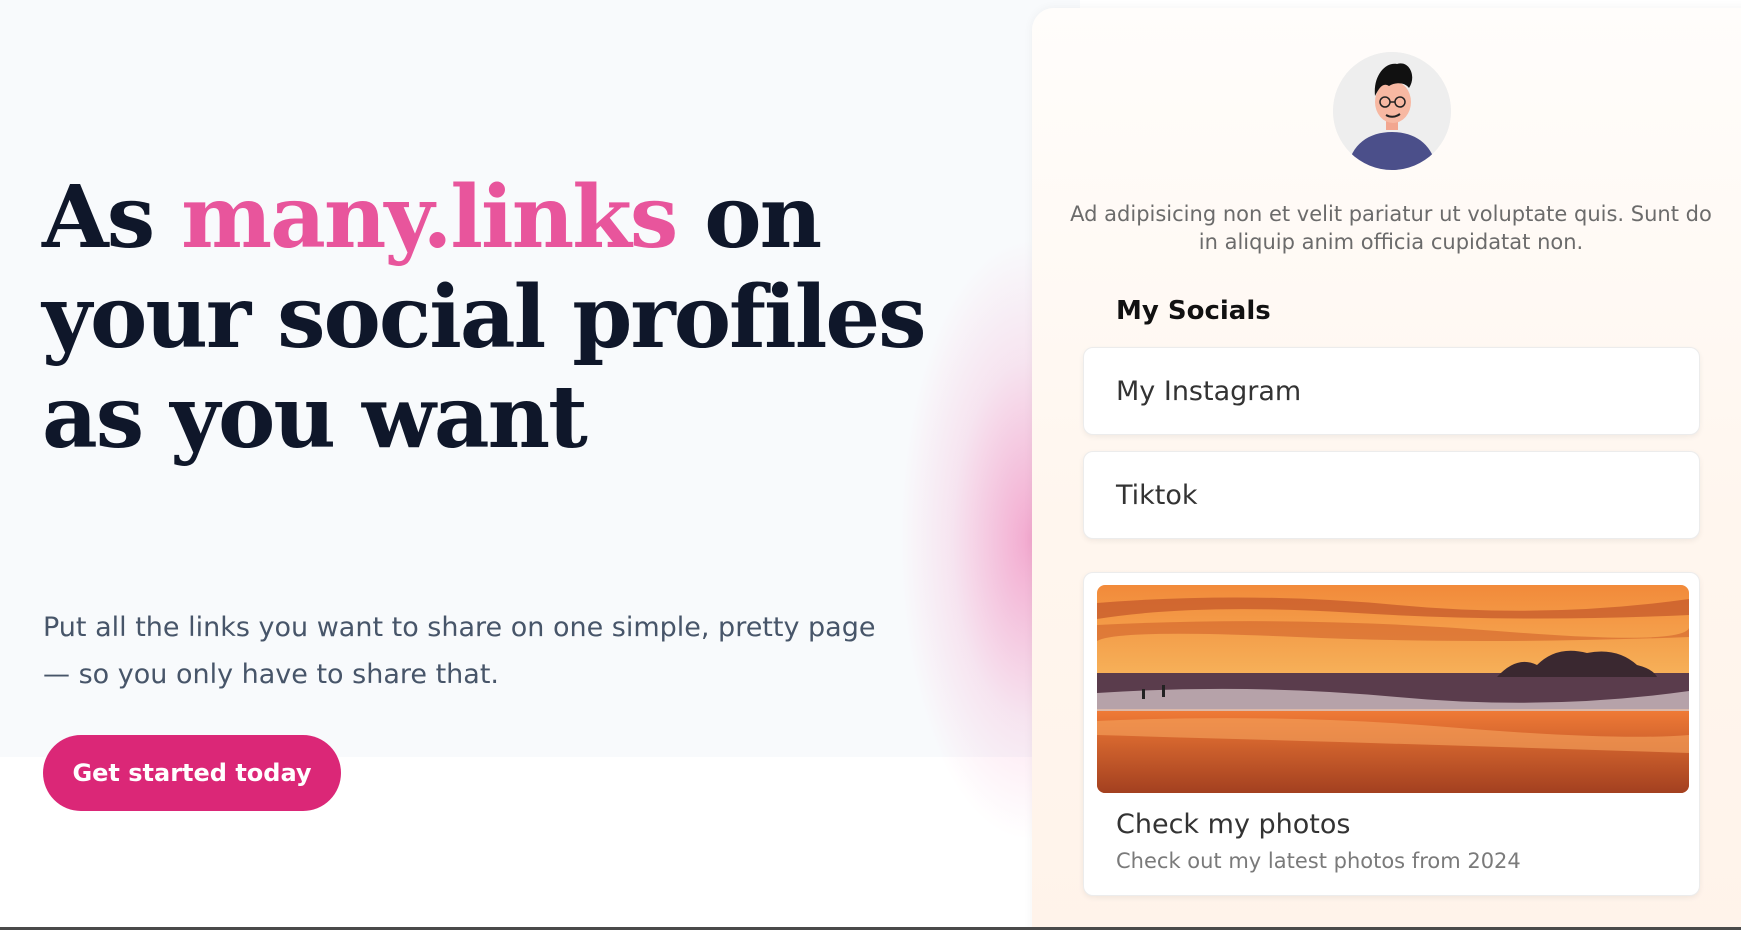 Image resolution: width=1741 pixels, height=930 pixels. What do you see at coordinates (112, 217) in the screenshot?
I see `headline-part-1: As` at bounding box center [112, 217].